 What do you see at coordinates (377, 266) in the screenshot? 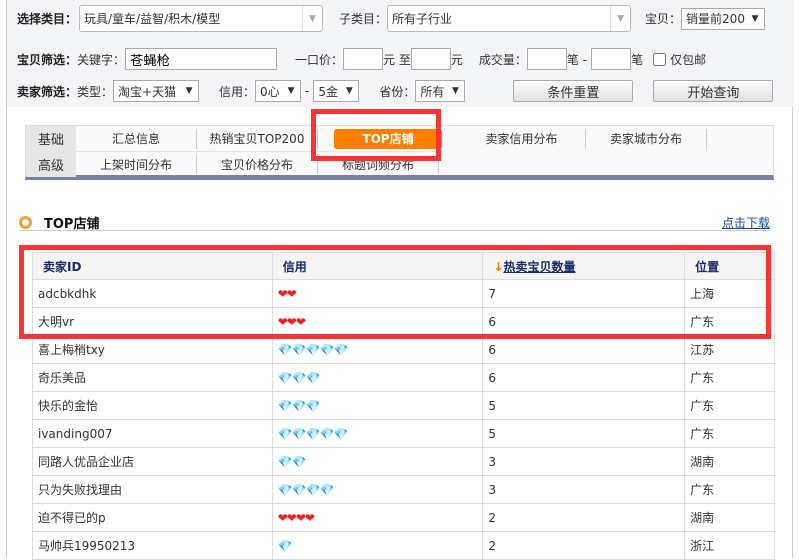
I see `header-credit: 信用` at bounding box center [377, 266].